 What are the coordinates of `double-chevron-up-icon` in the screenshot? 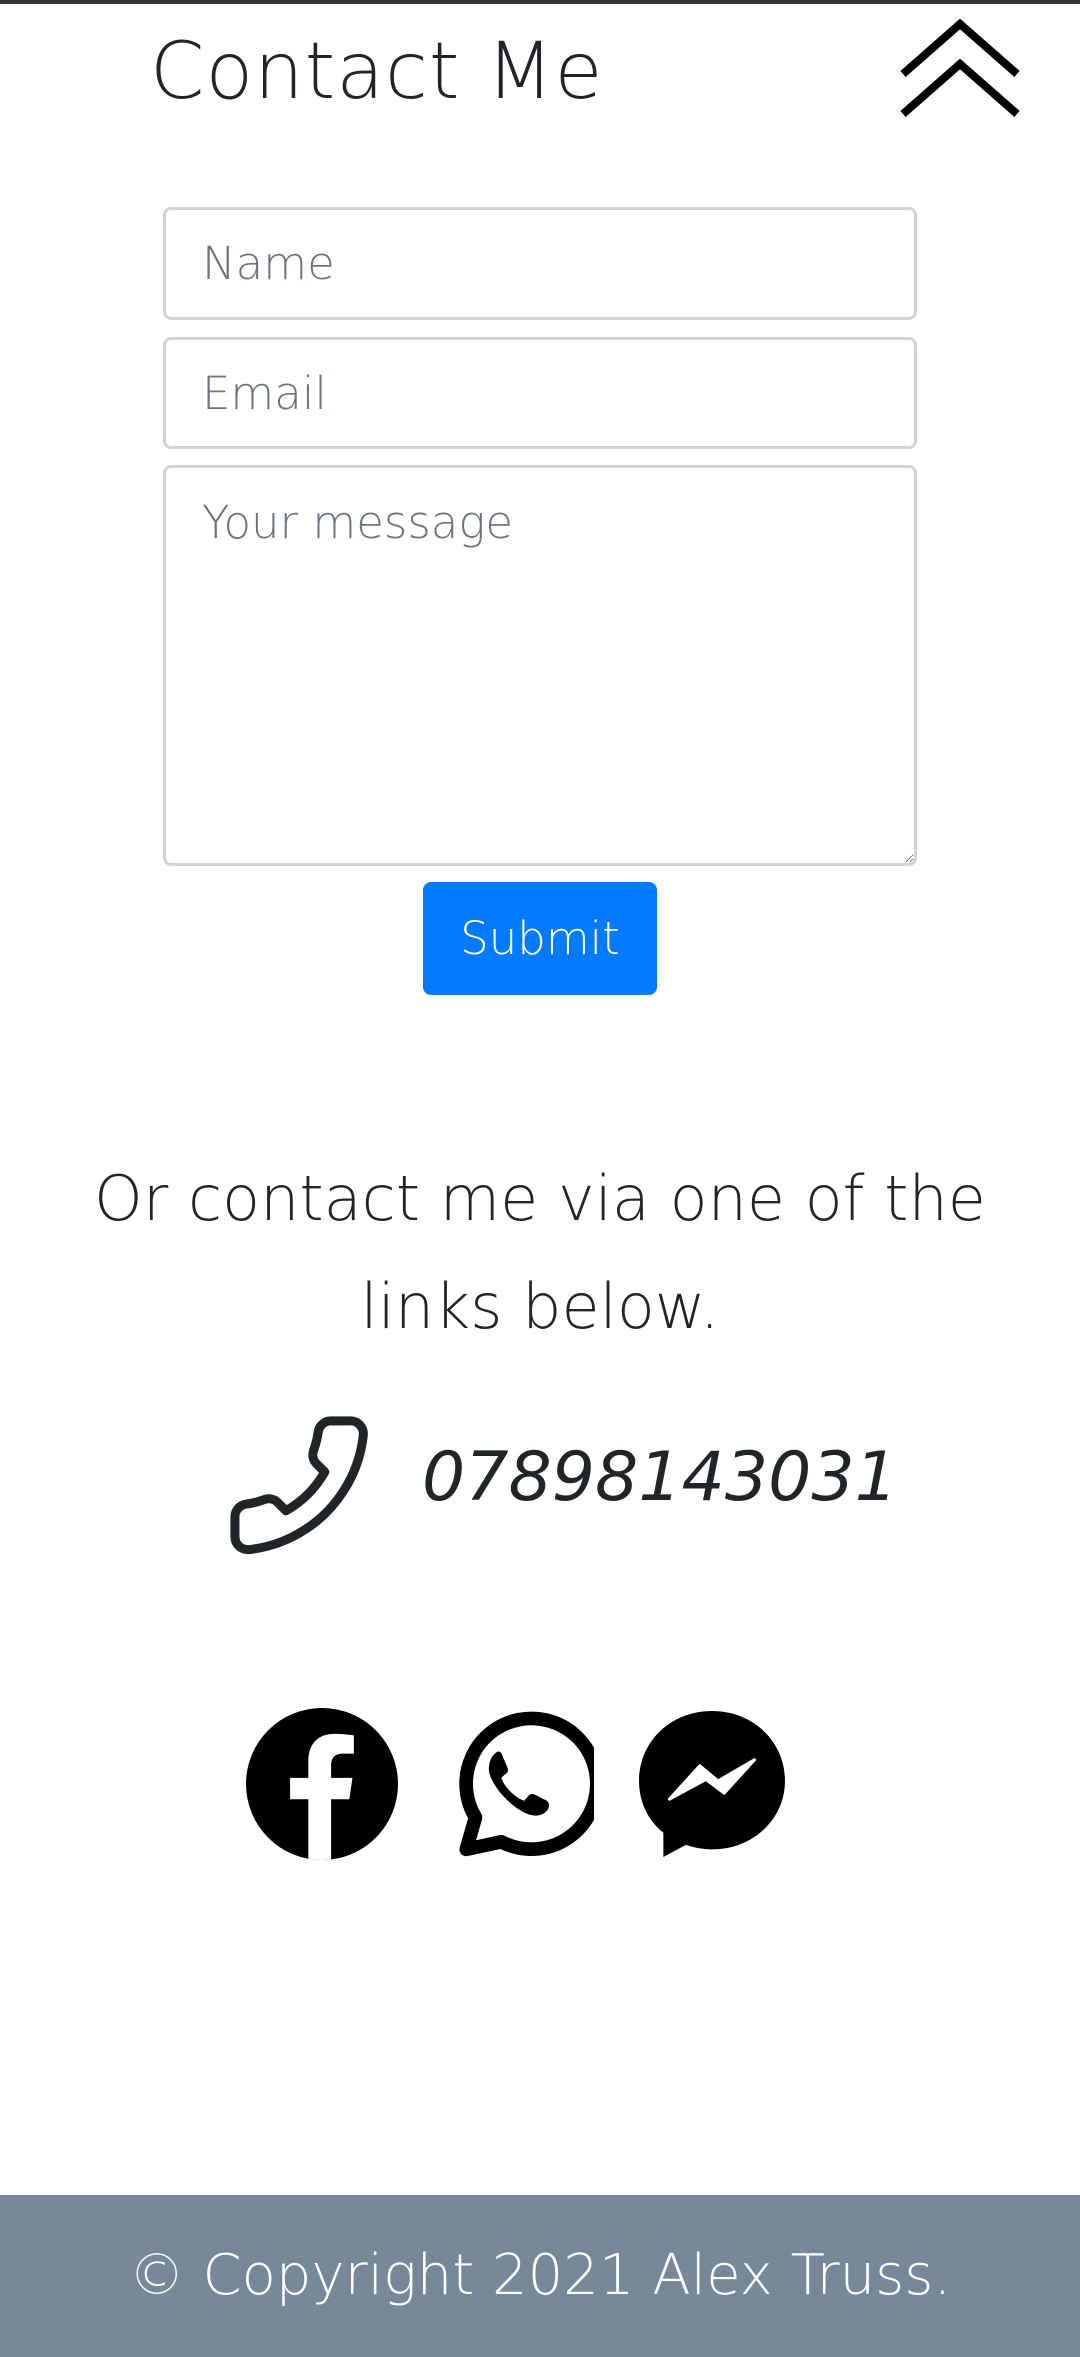 It's located at (960, 68).